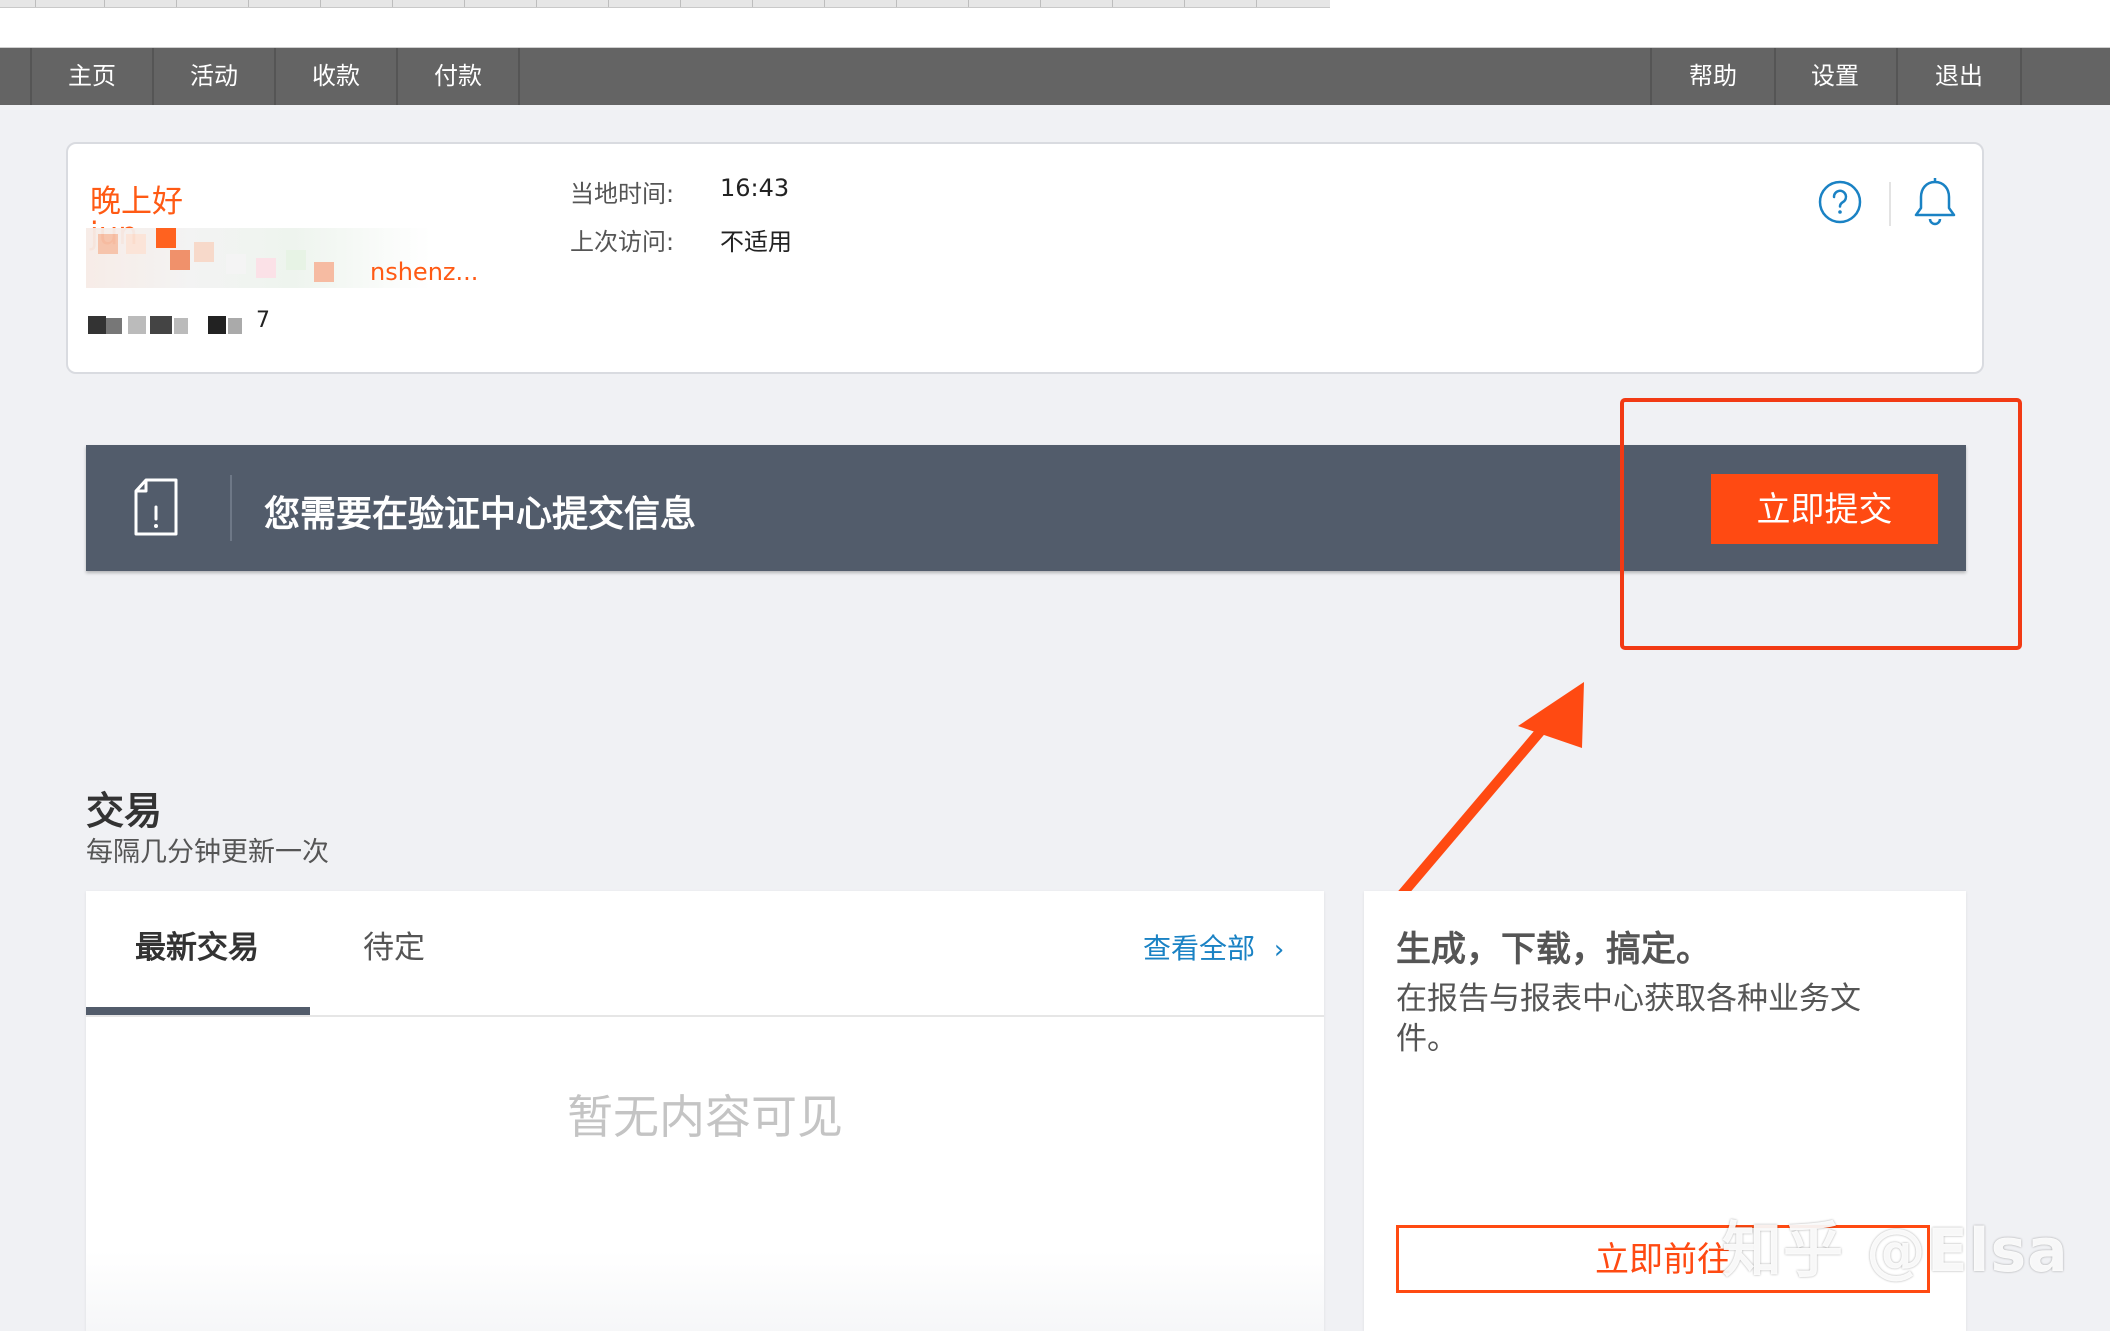 Image resolution: width=2110 pixels, height=1331 pixels. What do you see at coordinates (480, 514) in the screenshot?
I see `verification-message: 您需要在验证中心提交信息` at bounding box center [480, 514].